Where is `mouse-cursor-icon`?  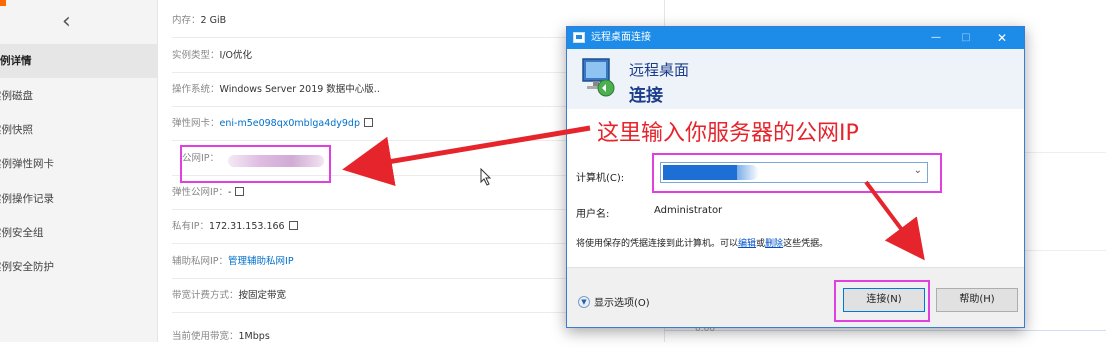
mouse-cursor-icon is located at coordinates (486, 177).